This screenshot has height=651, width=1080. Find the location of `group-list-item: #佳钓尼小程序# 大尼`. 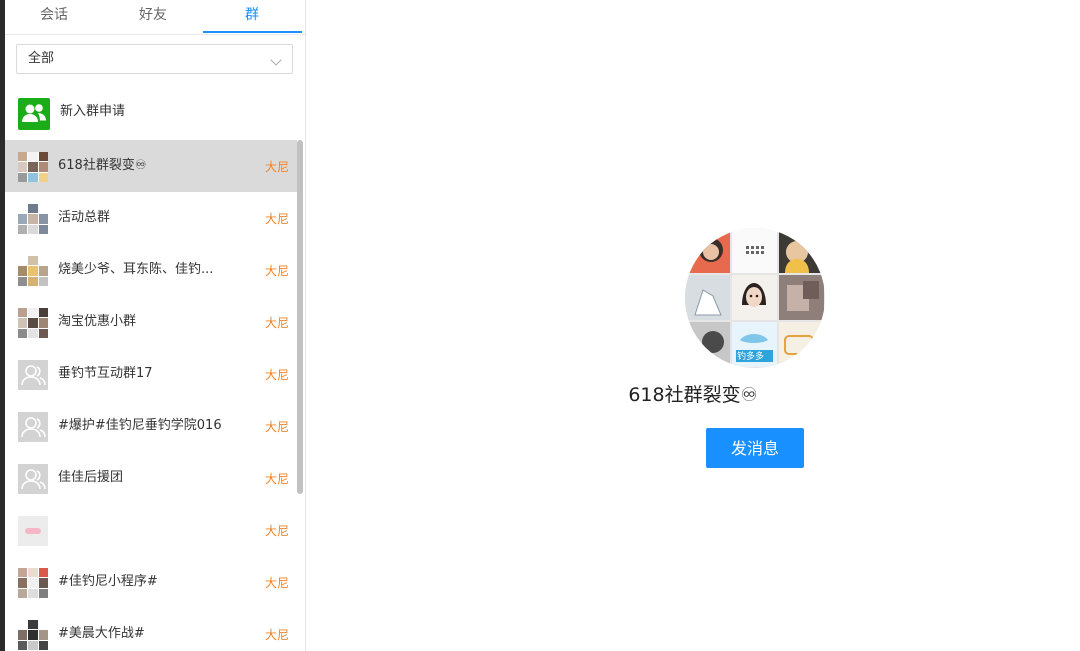

group-list-item: #佳钓尼小程序# 大尼 is located at coordinates (151, 582).